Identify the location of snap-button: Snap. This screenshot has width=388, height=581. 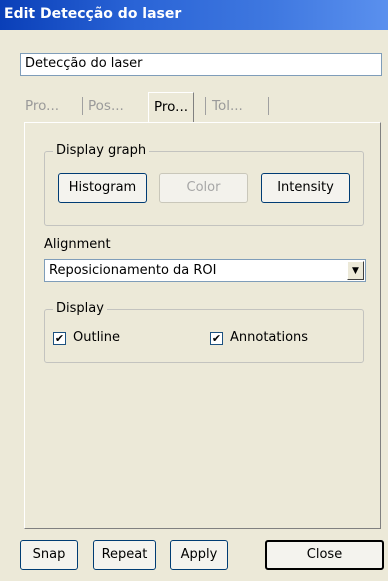
(49, 555).